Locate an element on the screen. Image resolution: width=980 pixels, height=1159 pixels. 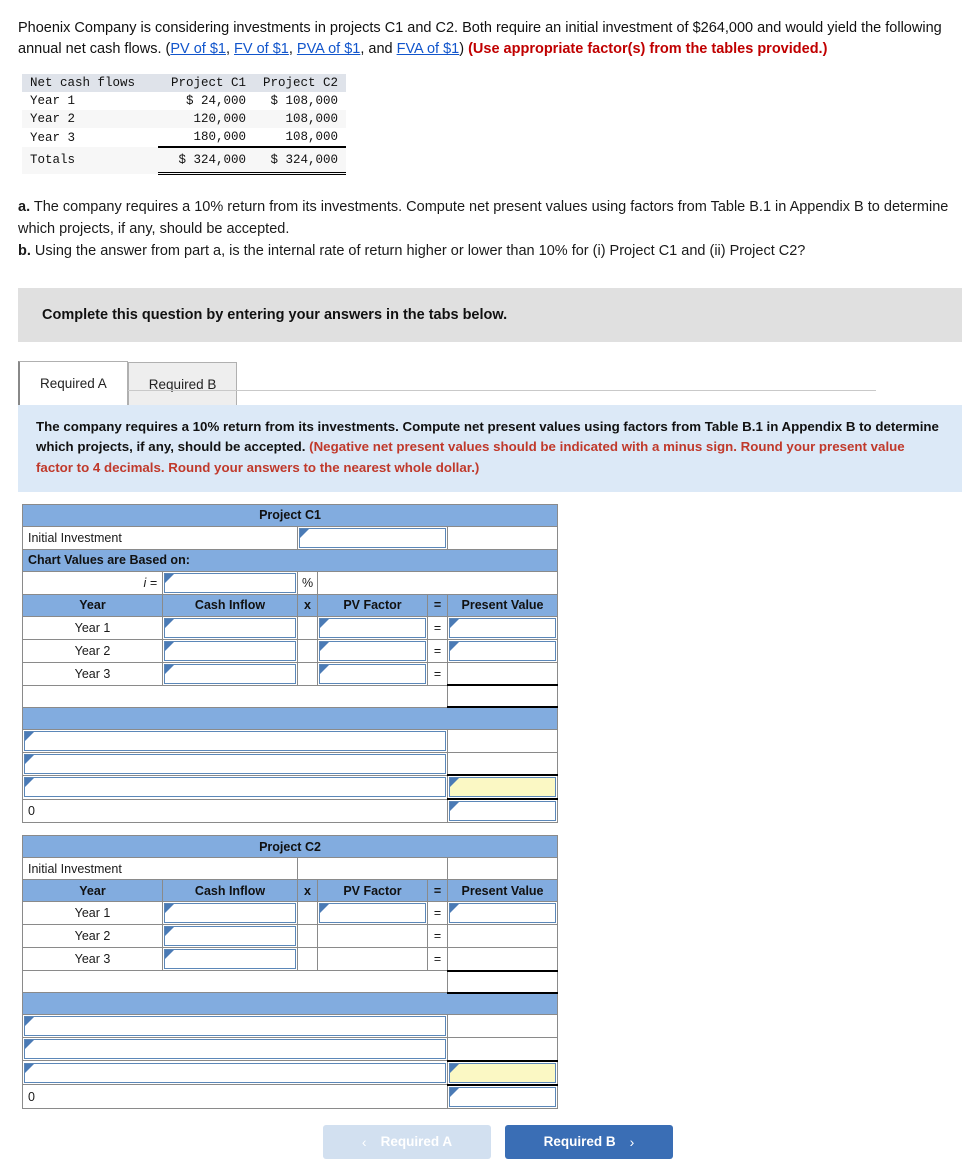
c1-year2-cash-inflow-input is located at coordinates (230, 650).